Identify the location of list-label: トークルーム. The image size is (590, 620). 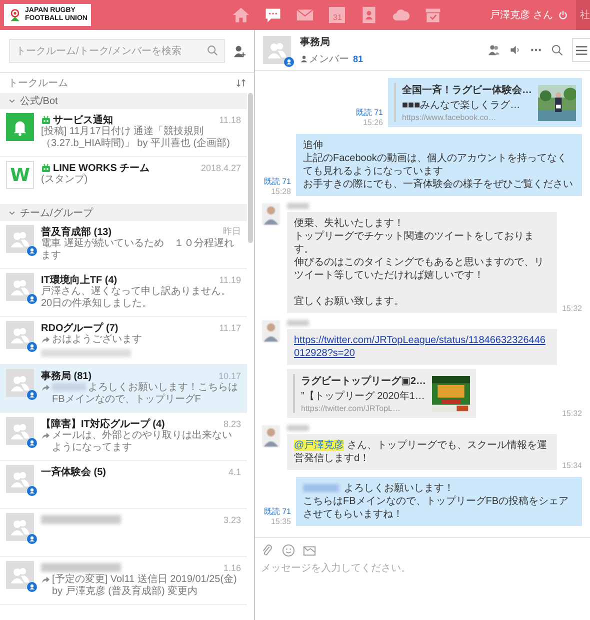
(38, 83).